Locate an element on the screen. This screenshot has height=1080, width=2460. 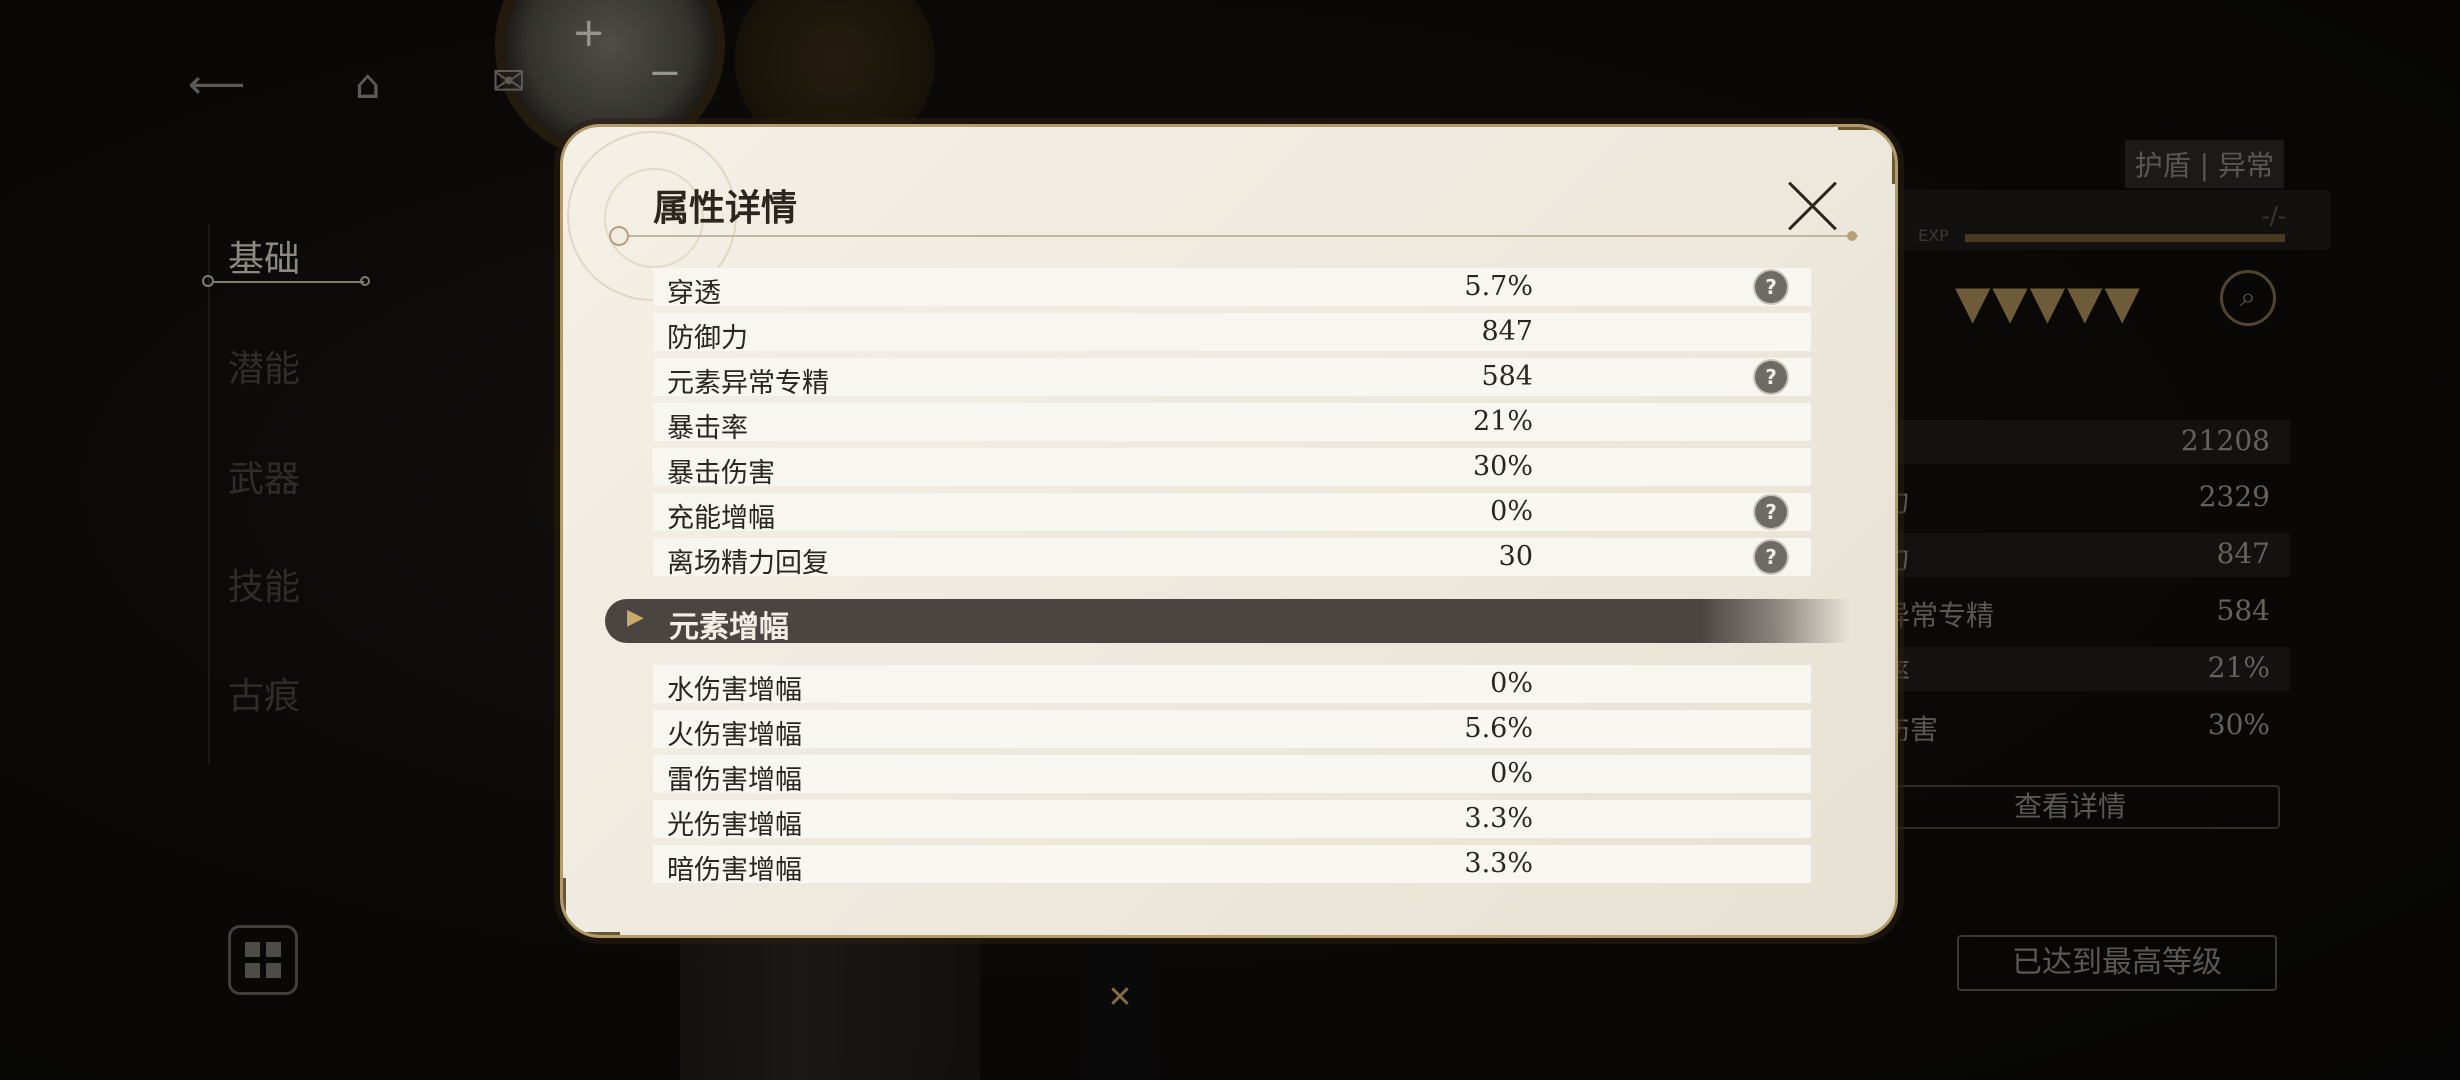
stat-value: 5.7% is located at coordinates (1498, 286).